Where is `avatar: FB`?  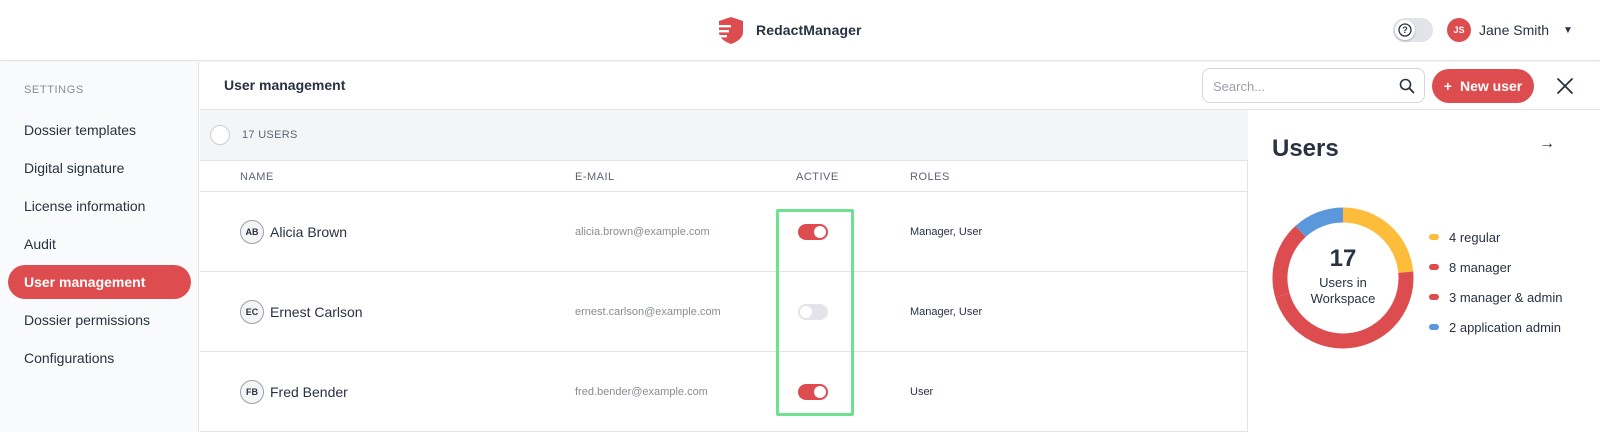 avatar: FB is located at coordinates (252, 392).